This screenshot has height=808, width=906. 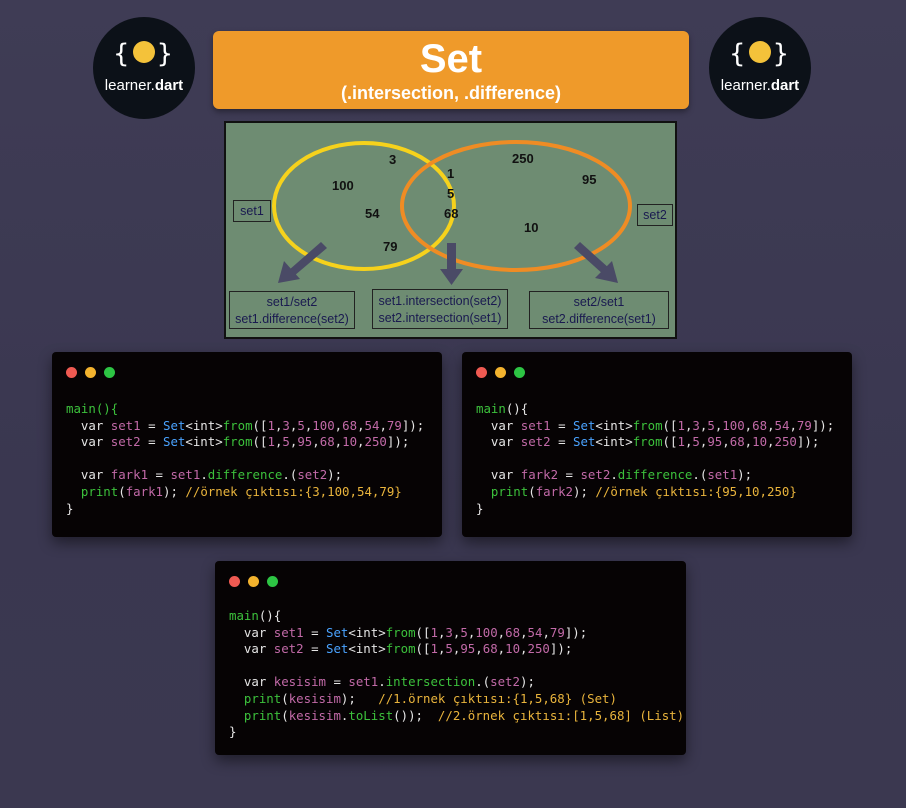 What do you see at coordinates (292, 310) in the screenshot?
I see `difference-box-left: set1/set2 set1.difference(set2)` at bounding box center [292, 310].